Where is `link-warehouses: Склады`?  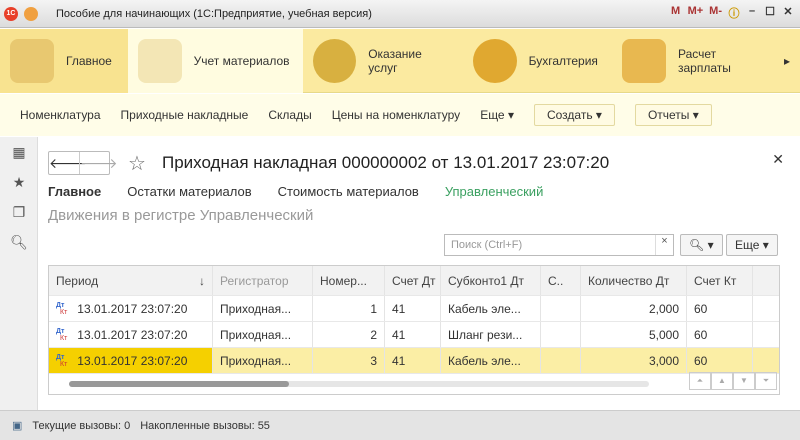
link-warehouses: Склады is located at coordinates (289, 115).